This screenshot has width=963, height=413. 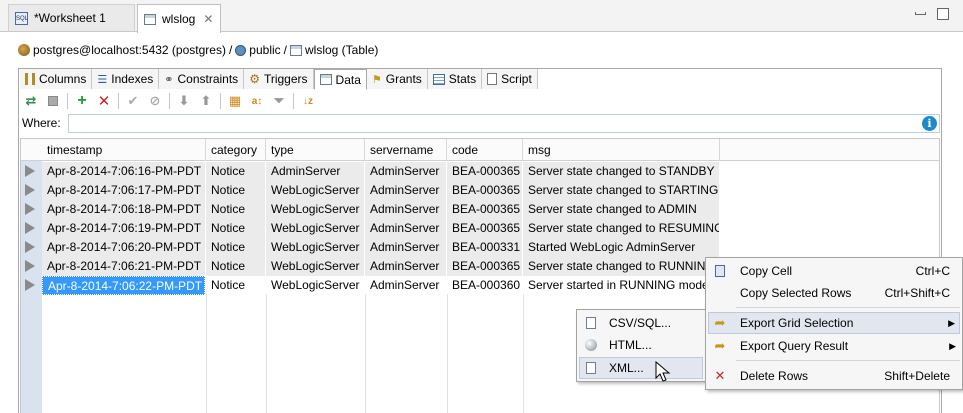 What do you see at coordinates (834, 323) in the screenshot?
I see `menu-item-export-grid-selection: ➦ Export Grid Selection ▶` at bounding box center [834, 323].